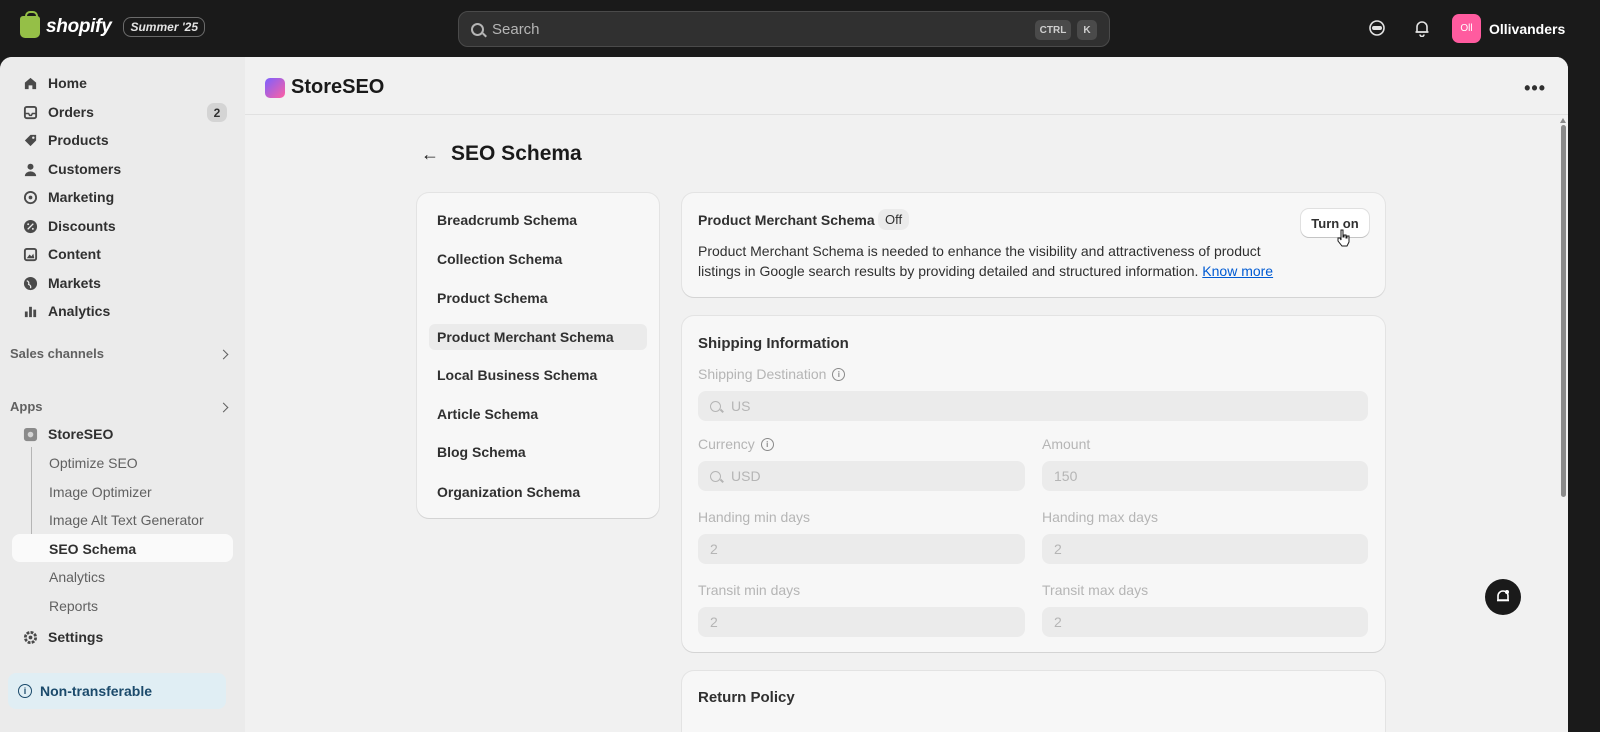 The width and height of the screenshot is (1600, 732). Describe the element at coordinates (1422, 28) in the screenshot. I see `bell-icon` at that location.